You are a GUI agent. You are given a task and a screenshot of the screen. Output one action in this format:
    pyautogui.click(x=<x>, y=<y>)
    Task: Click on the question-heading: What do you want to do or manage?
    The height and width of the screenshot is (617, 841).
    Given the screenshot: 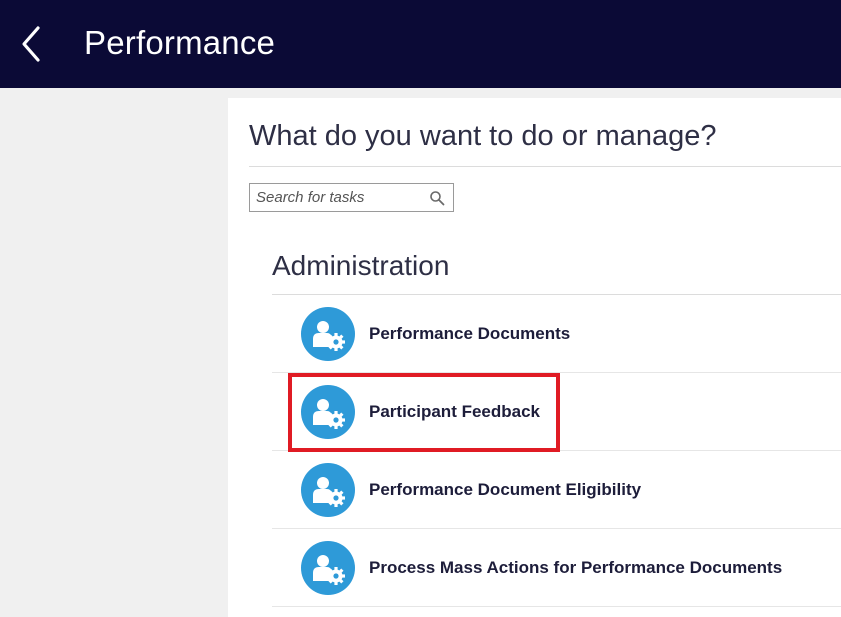 What is the action you would take?
    pyautogui.click(x=483, y=136)
    